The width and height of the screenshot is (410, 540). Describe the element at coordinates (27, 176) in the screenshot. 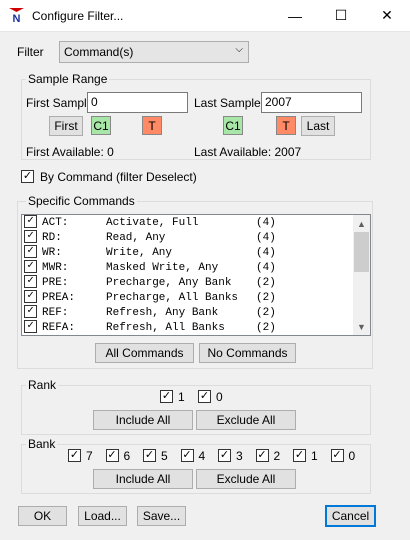

I see `by-command-checkbox: ✓` at that location.